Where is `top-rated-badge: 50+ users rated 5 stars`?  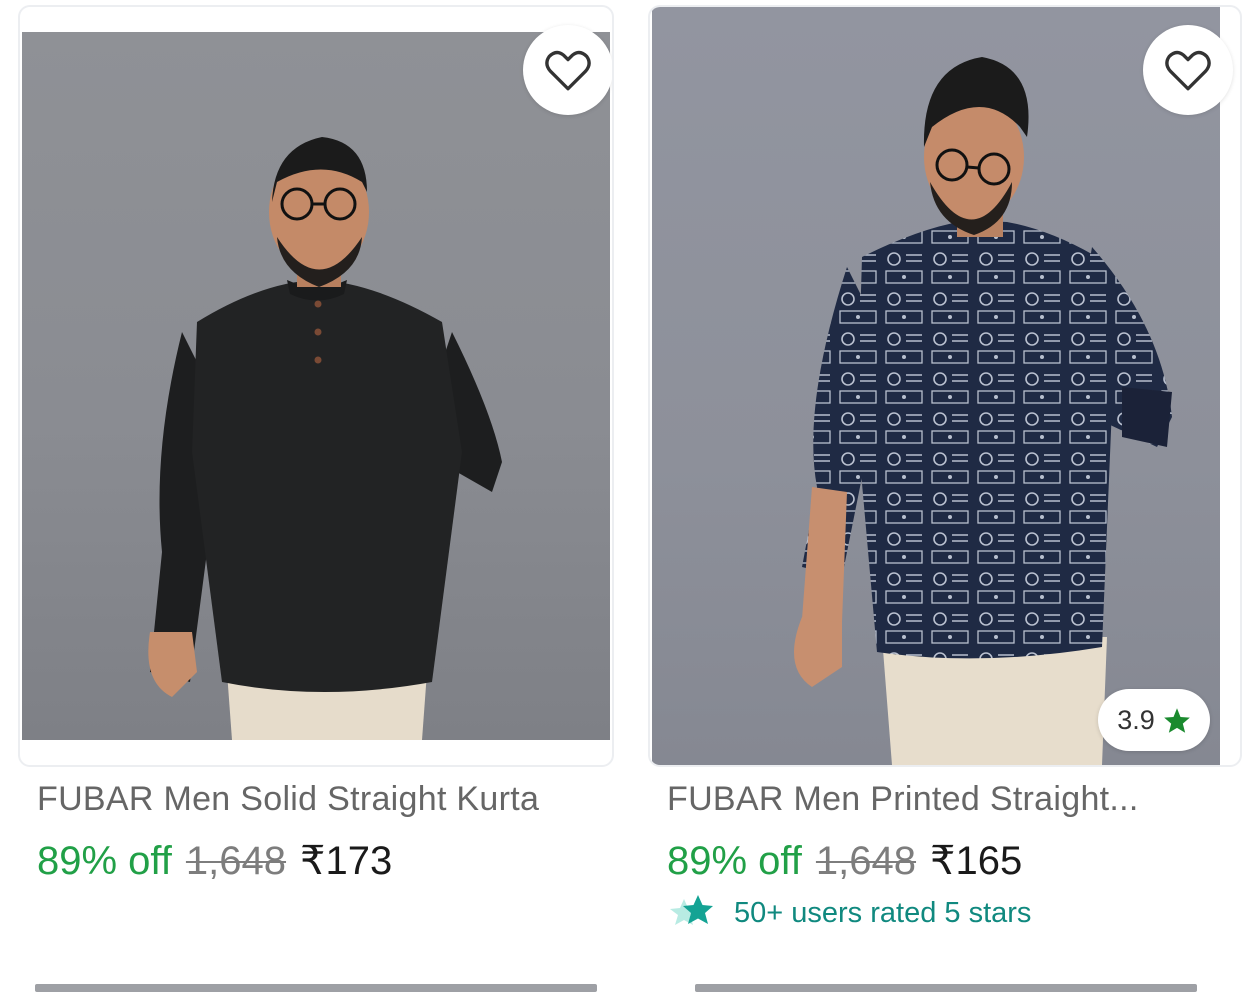
top-rated-badge: 50+ users rated 5 stars is located at coordinates (849, 913).